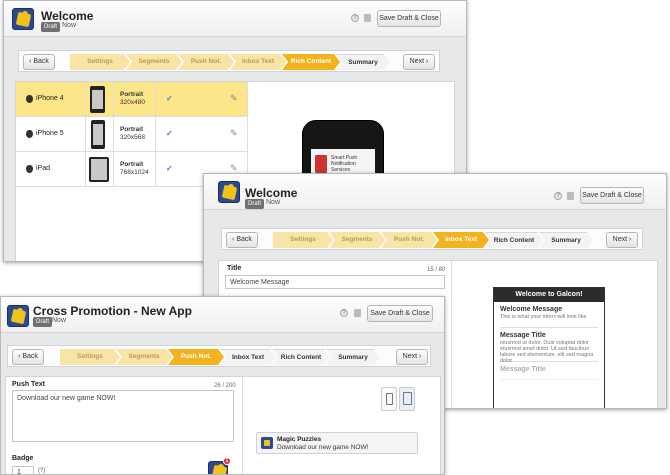 The height and width of the screenshot is (475, 670). Describe the element at coordinates (41, 471) in the screenshot. I see `badge-help-link: (?)` at that location.